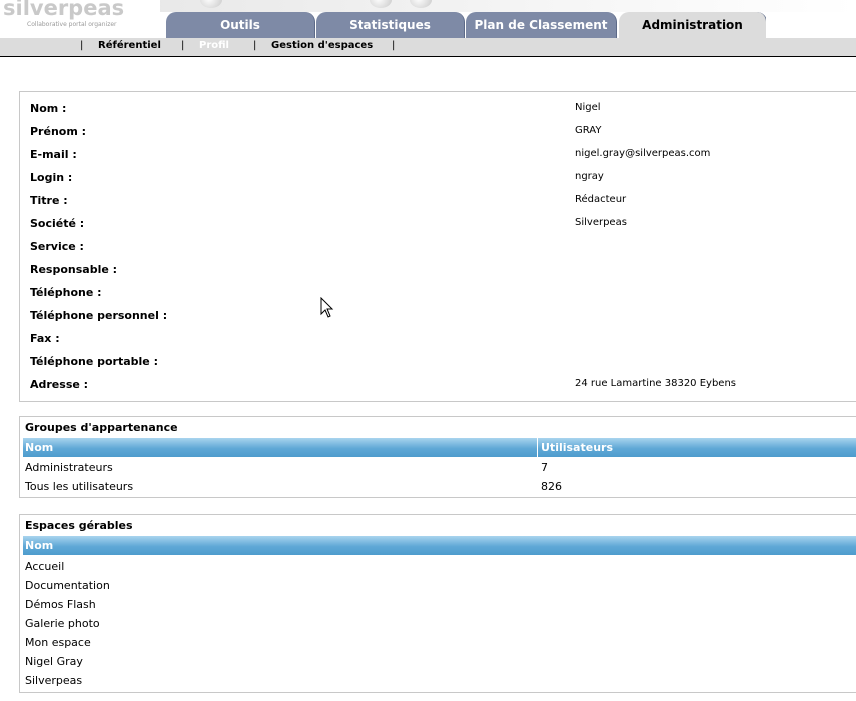  I want to click on list-item: Nigel Gray, so click(440, 664).